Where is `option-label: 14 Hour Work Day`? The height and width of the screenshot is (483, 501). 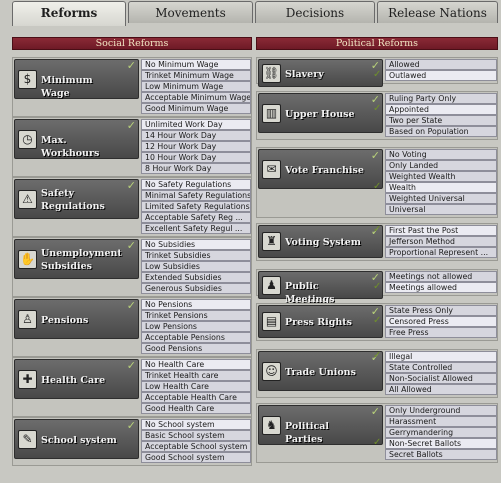 option-label: 14 Hour Work Day is located at coordinates (181, 135).